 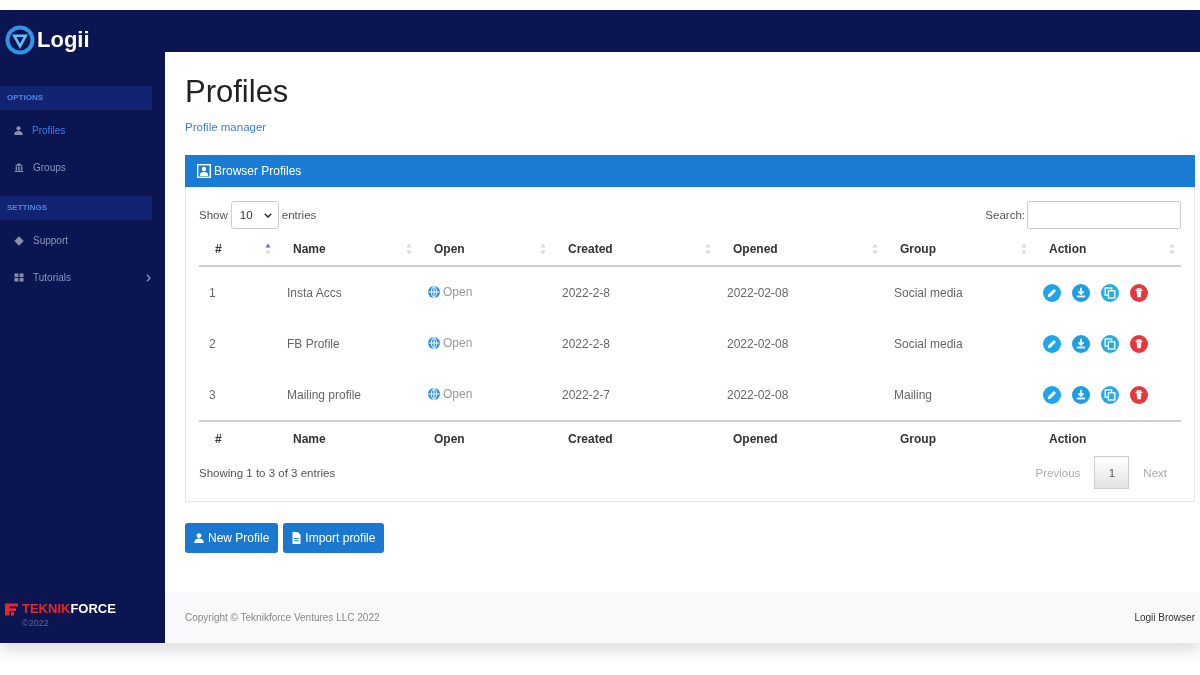 I want to click on caret-down-icon, so click(x=267, y=215).